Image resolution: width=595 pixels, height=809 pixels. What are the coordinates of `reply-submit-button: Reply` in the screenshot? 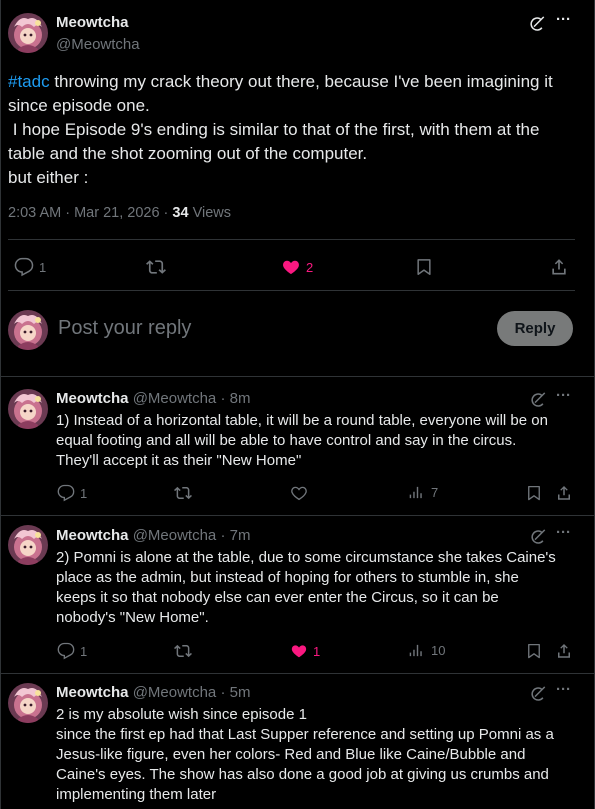 It's located at (535, 328).